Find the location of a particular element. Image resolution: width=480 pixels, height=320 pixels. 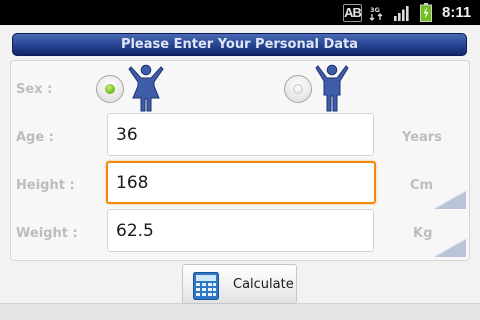

calculate-button: Calculate is located at coordinates (239, 284).